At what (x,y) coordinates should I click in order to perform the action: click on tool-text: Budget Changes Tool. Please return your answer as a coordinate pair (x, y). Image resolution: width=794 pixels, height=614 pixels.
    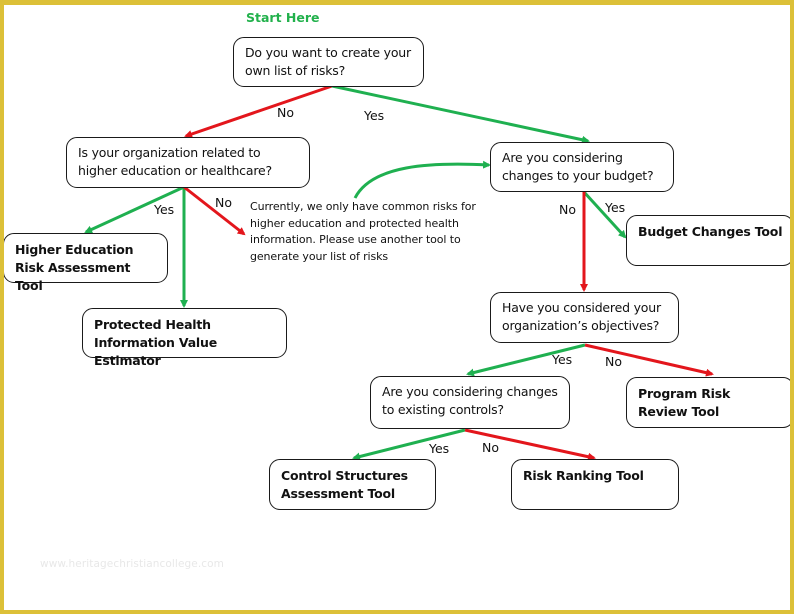
    Looking at the image, I should click on (710, 231).